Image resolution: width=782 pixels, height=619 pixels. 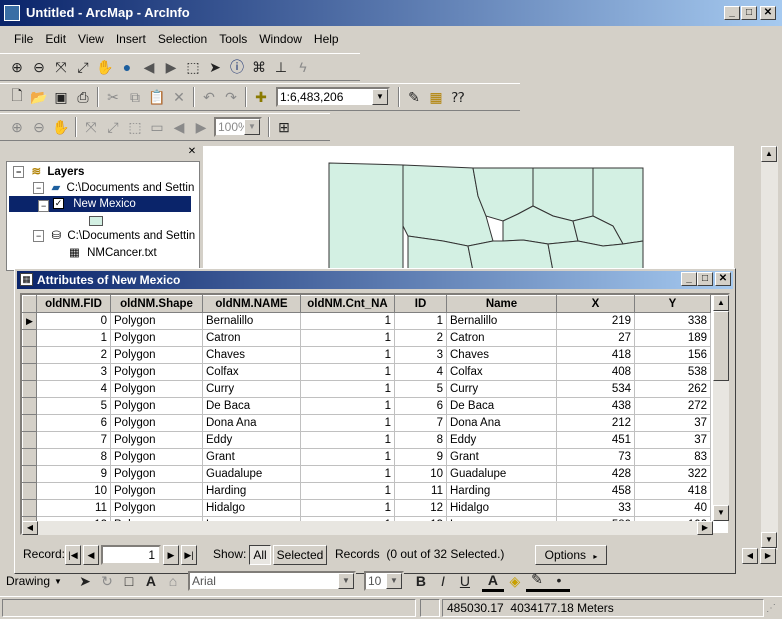 I want to click on name-cell: De Baca, so click(x=251, y=406).